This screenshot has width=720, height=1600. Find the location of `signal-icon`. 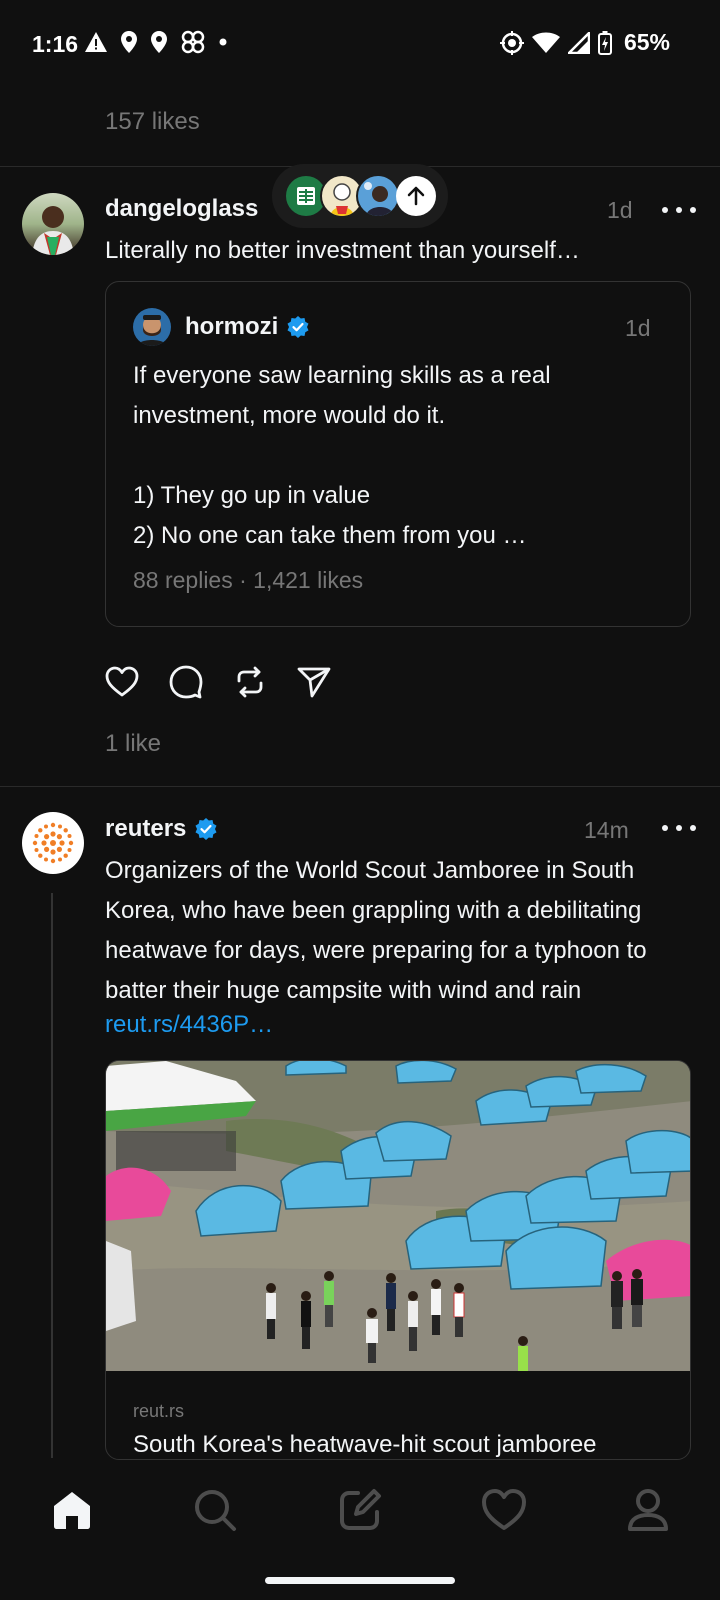

signal-icon is located at coordinates (578, 42).